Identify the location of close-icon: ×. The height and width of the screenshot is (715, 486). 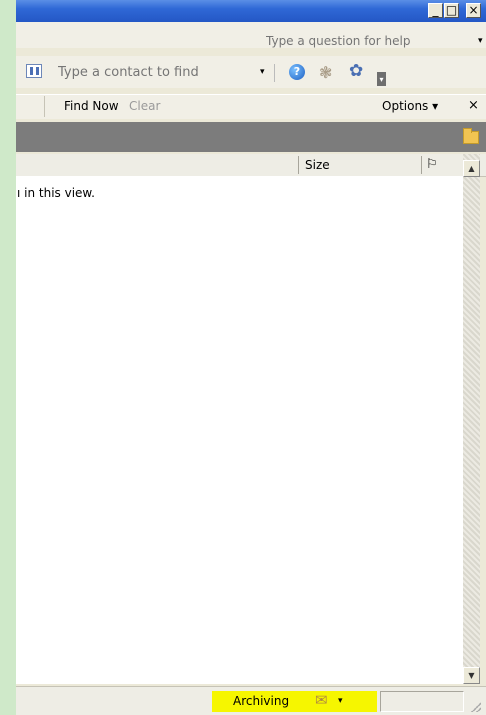
(473, 10).